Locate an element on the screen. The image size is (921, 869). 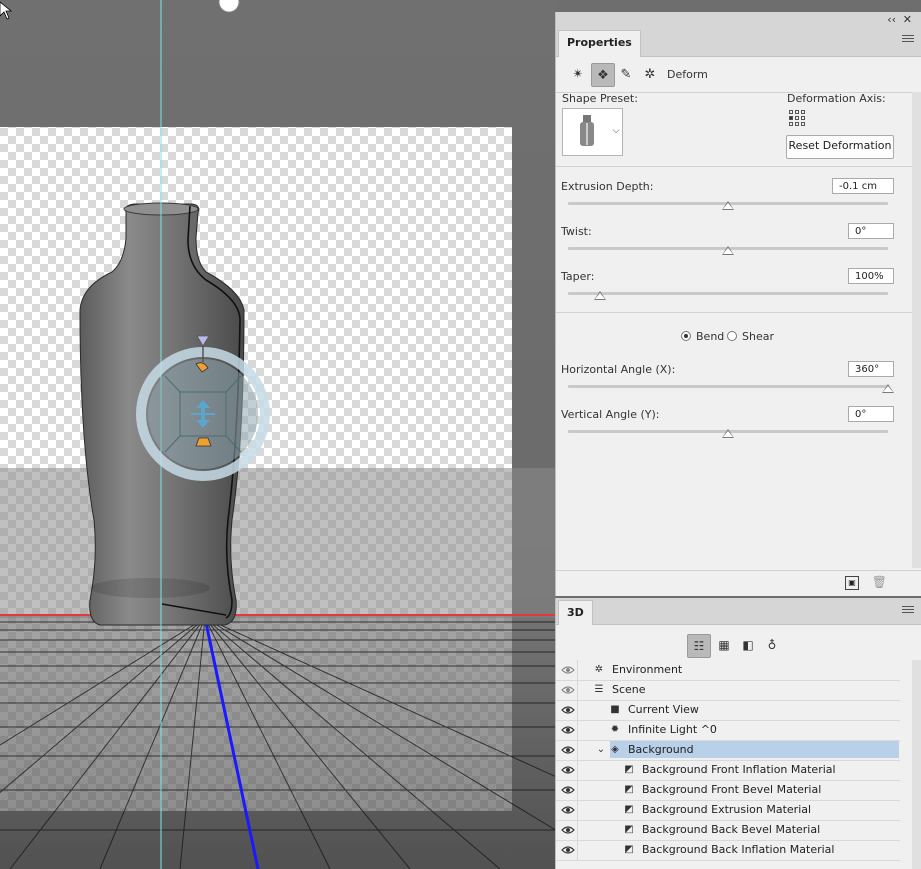
layer-row: ■ Current View is located at coordinates (728, 710).